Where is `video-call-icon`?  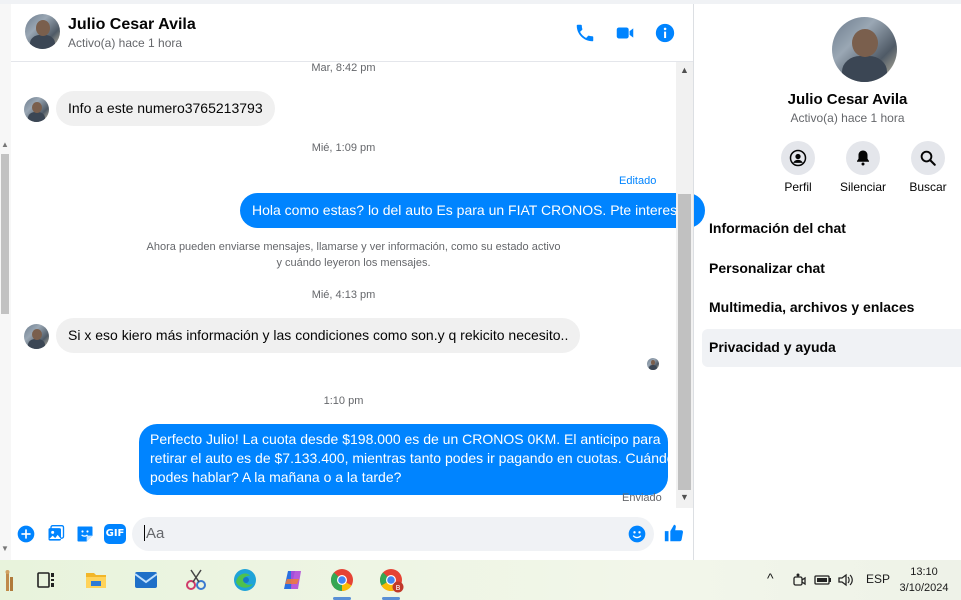
video-call-icon is located at coordinates (625, 33).